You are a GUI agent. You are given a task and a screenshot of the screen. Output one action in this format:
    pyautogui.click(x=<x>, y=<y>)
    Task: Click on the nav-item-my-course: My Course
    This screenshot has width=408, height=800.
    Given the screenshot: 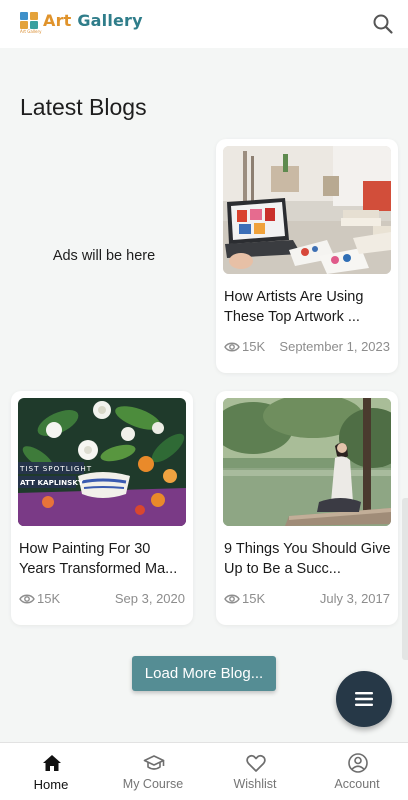 What is the action you would take?
    pyautogui.click(x=153, y=771)
    